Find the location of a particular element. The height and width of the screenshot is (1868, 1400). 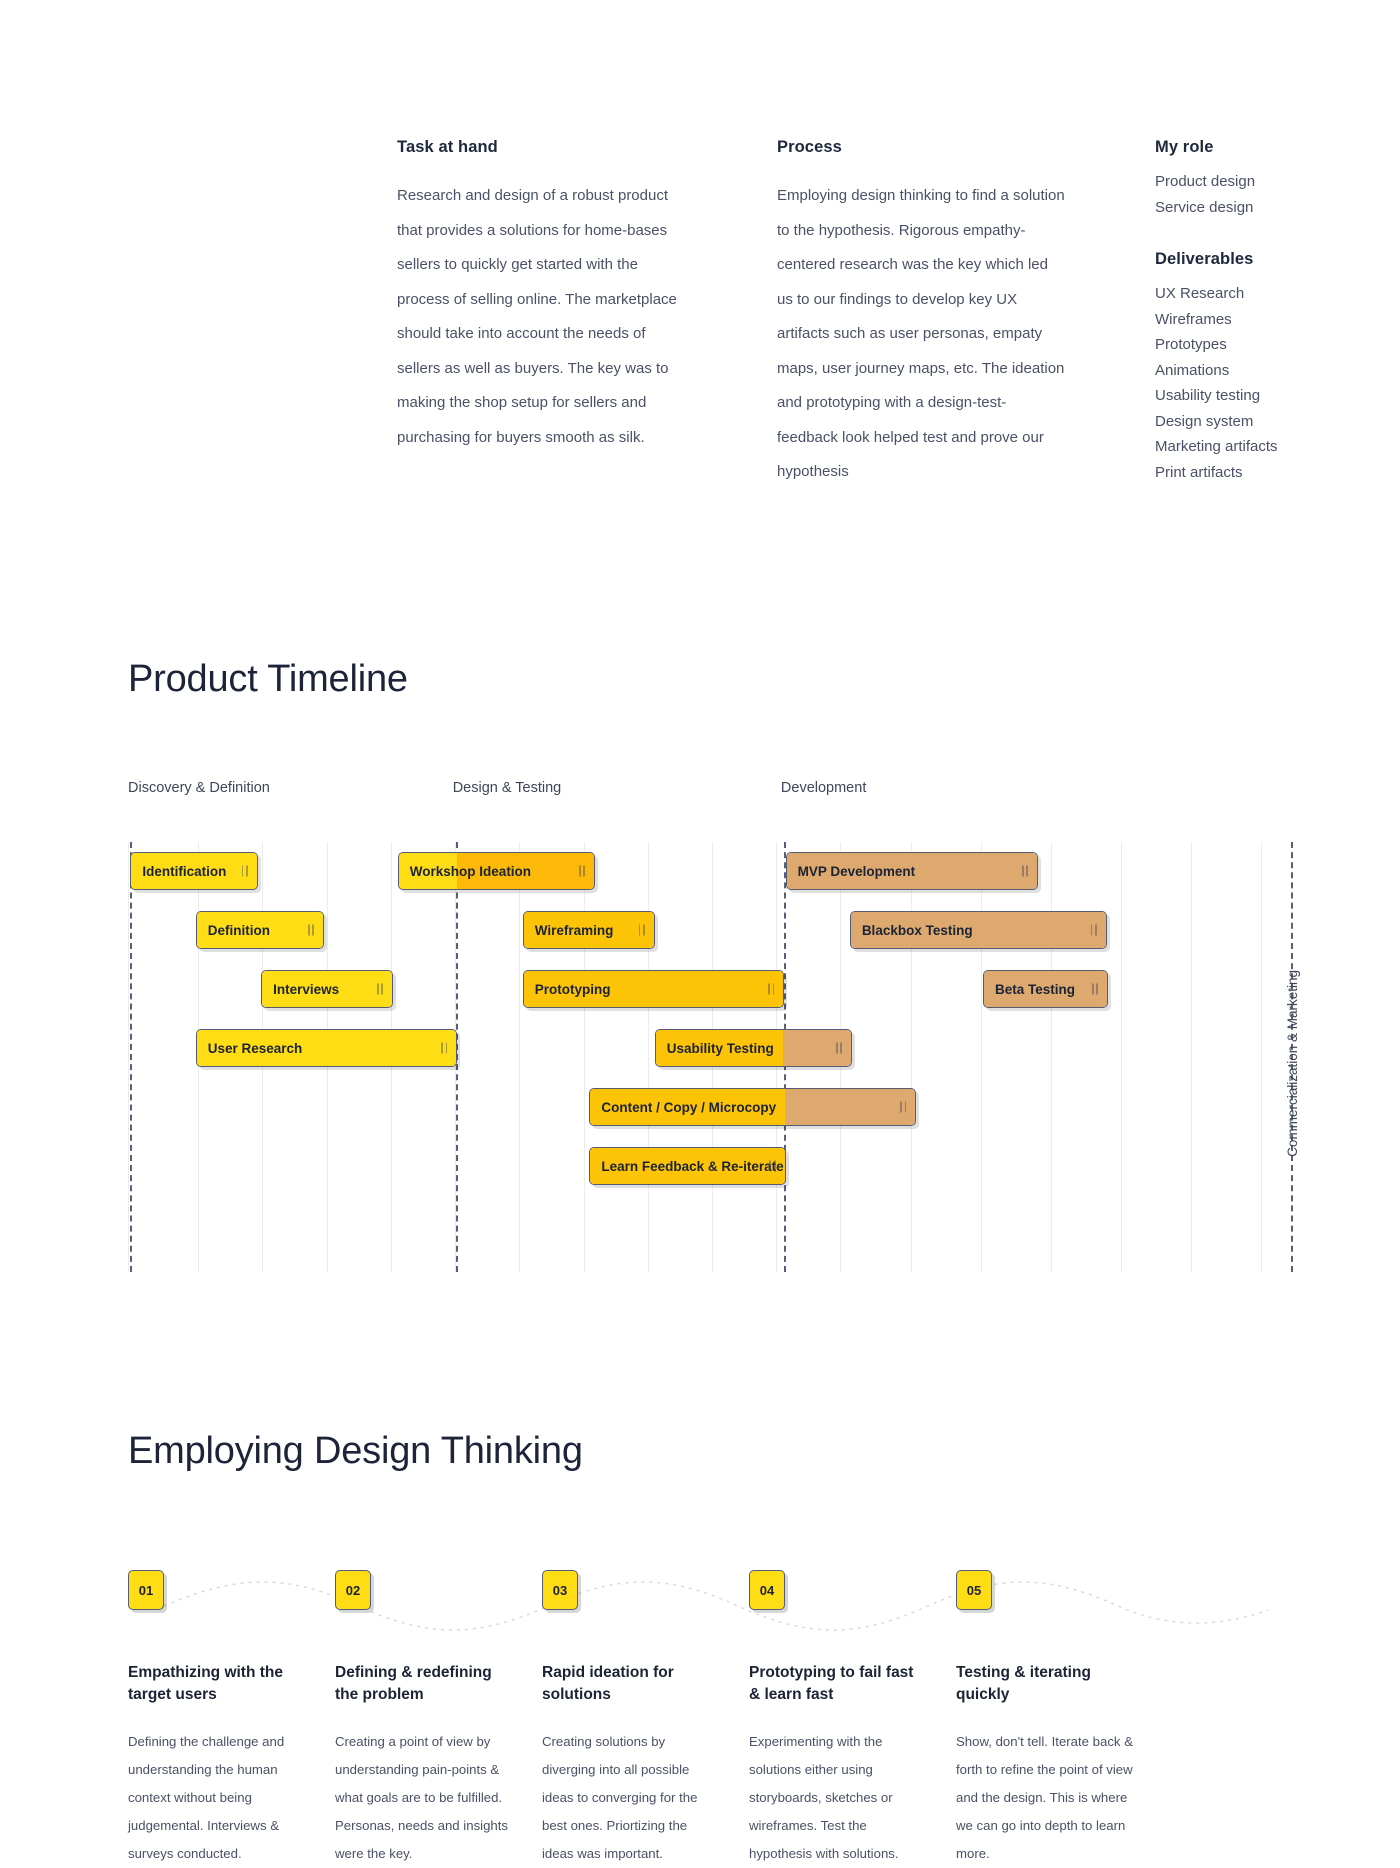

step-heading: Prototyping to fail fast & learn fast is located at coordinates (831, 1683).